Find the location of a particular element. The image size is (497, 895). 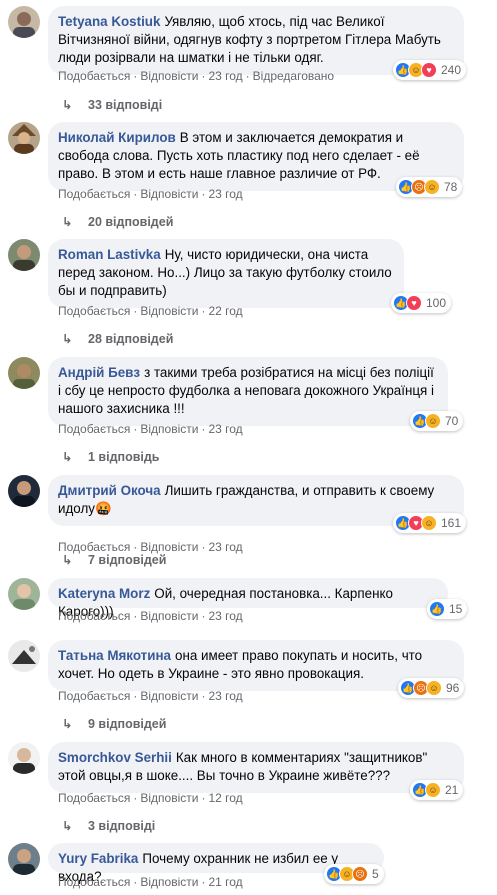

comment-author: Yury Fabrika is located at coordinates (98, 858).